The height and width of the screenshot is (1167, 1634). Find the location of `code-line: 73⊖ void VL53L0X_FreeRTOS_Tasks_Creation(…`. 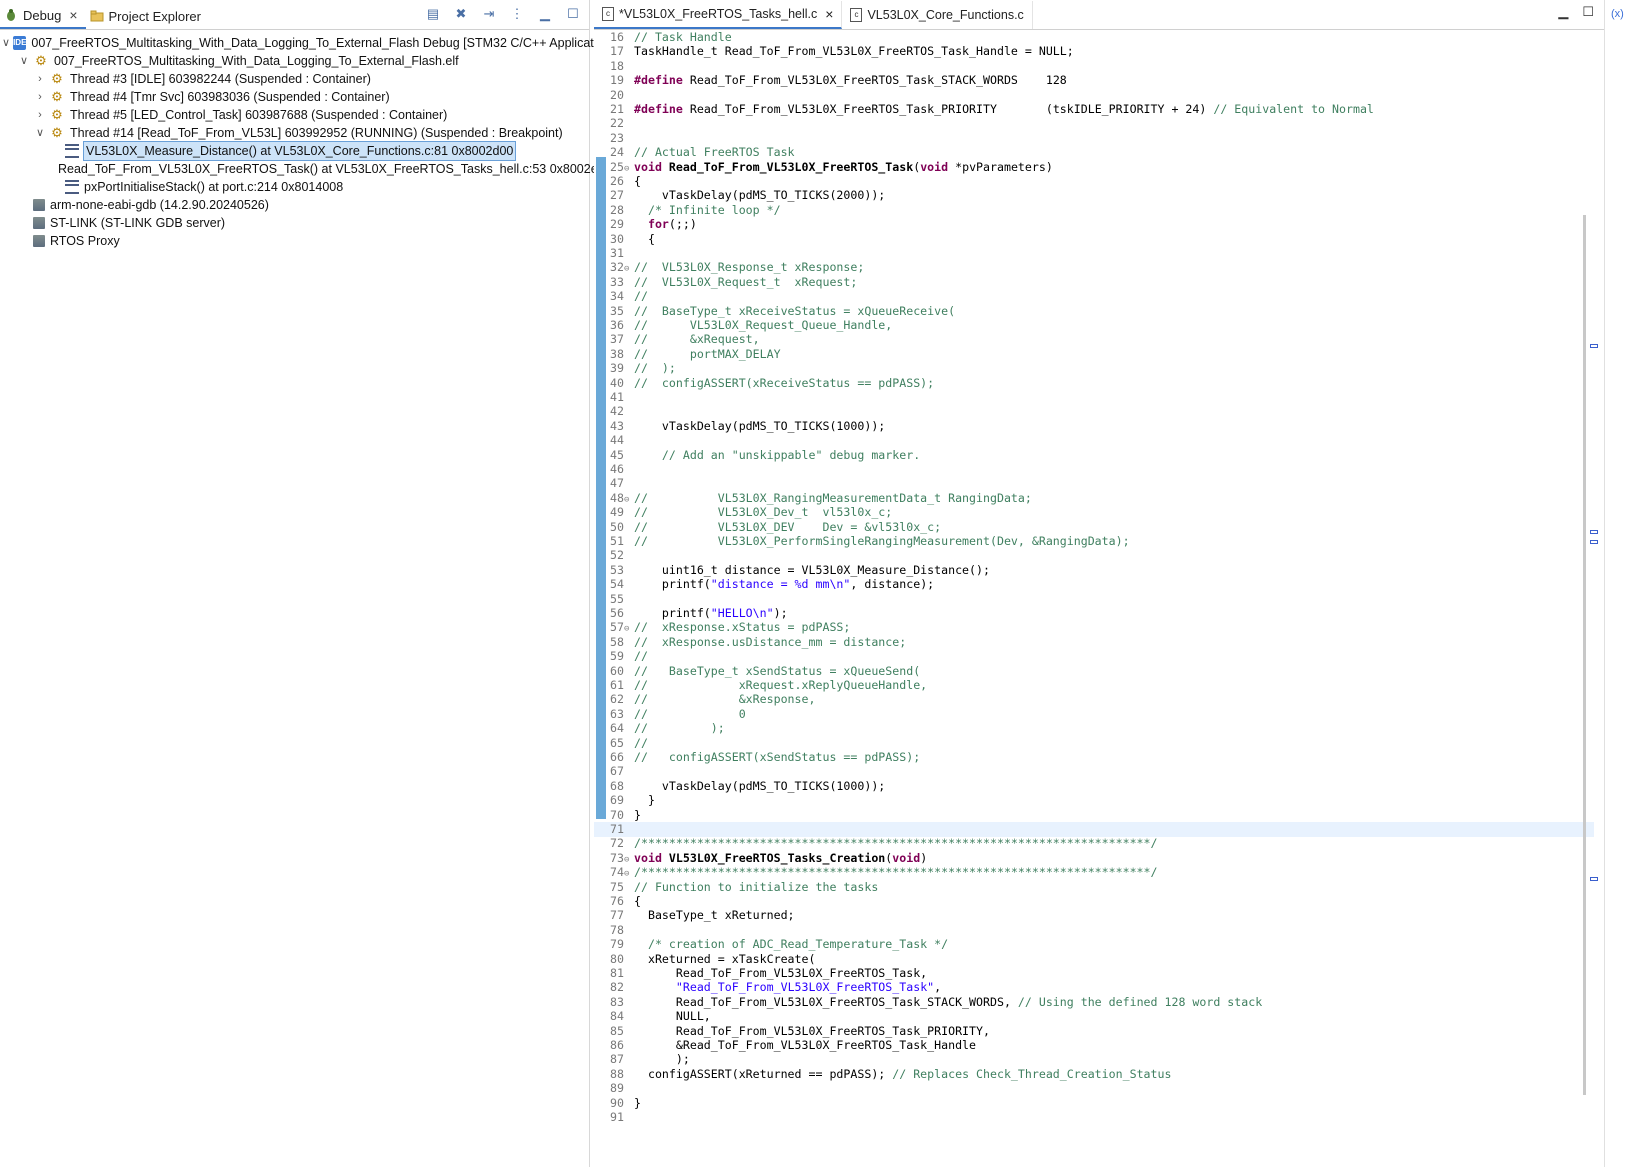

code-line: 73⊖ void VL53L0X_FreeRTOS_Tasks_Creation(… is located at coordinates (1094, 858).